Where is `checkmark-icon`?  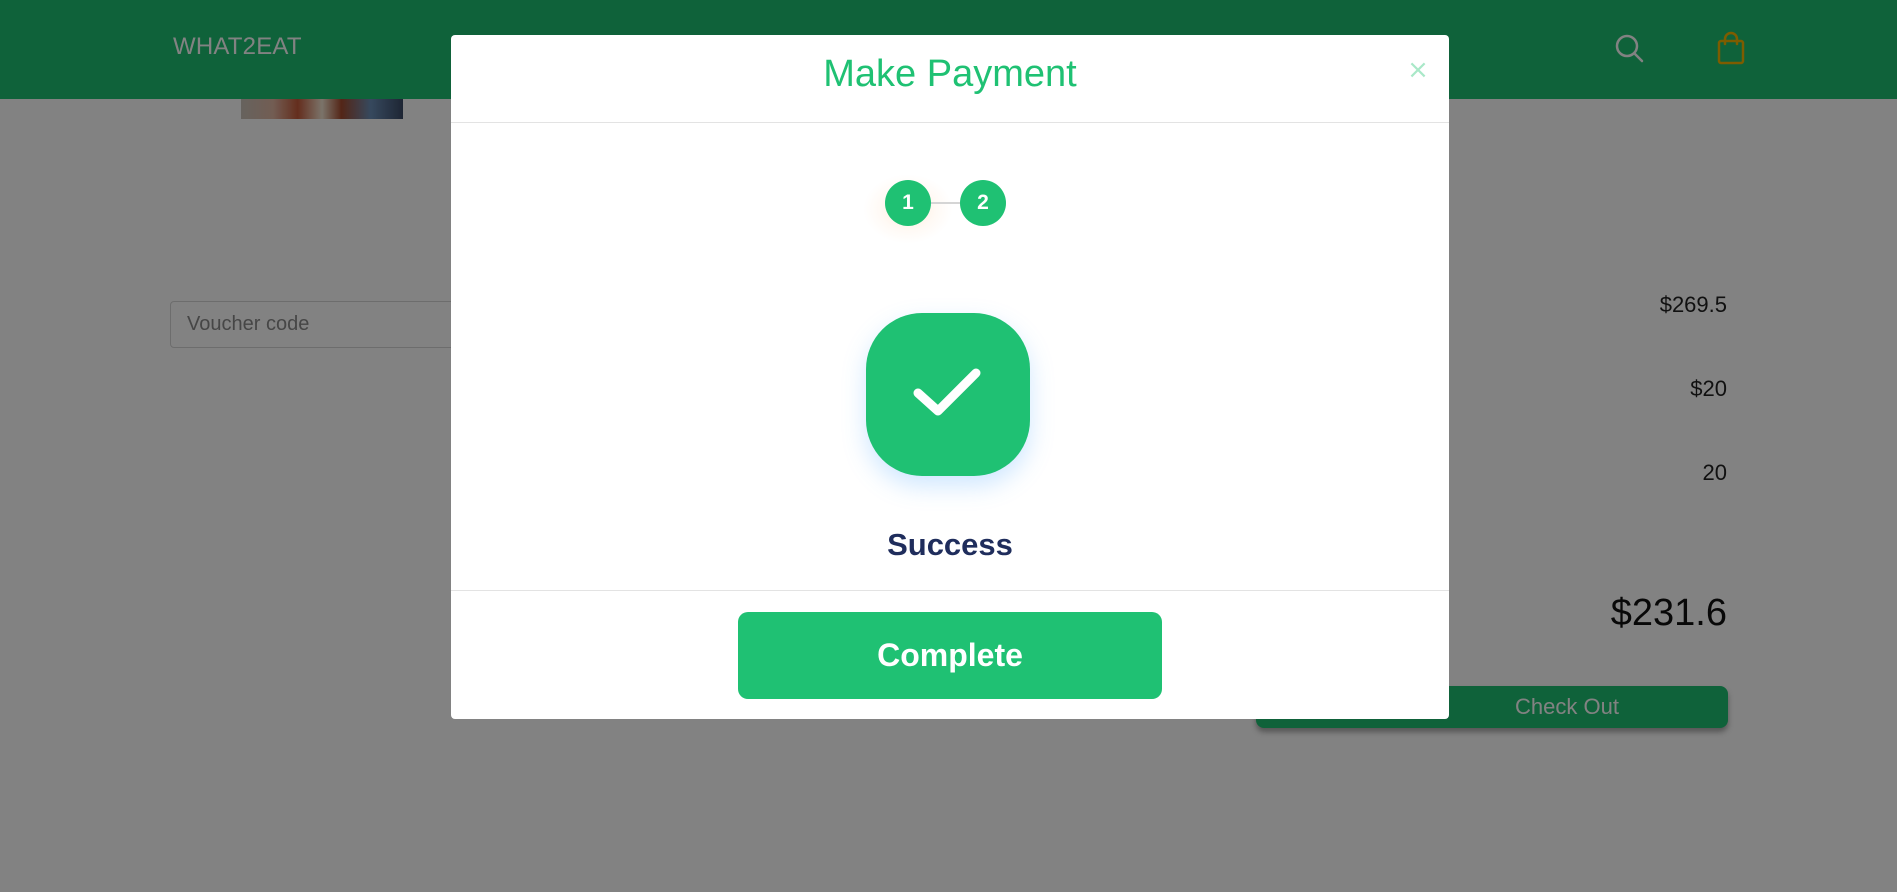
checkmark-icon is located at coordinates (947, 392).